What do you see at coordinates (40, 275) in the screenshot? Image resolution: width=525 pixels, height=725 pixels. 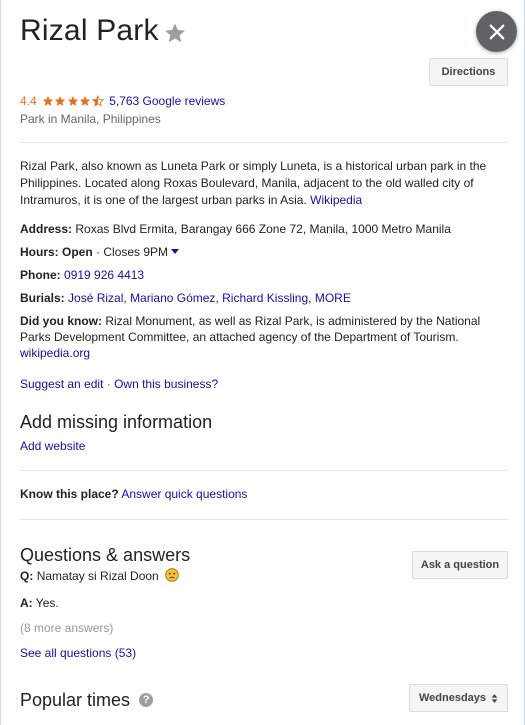 I see `phone-label: Phone:` at bounding box center [40, 275].